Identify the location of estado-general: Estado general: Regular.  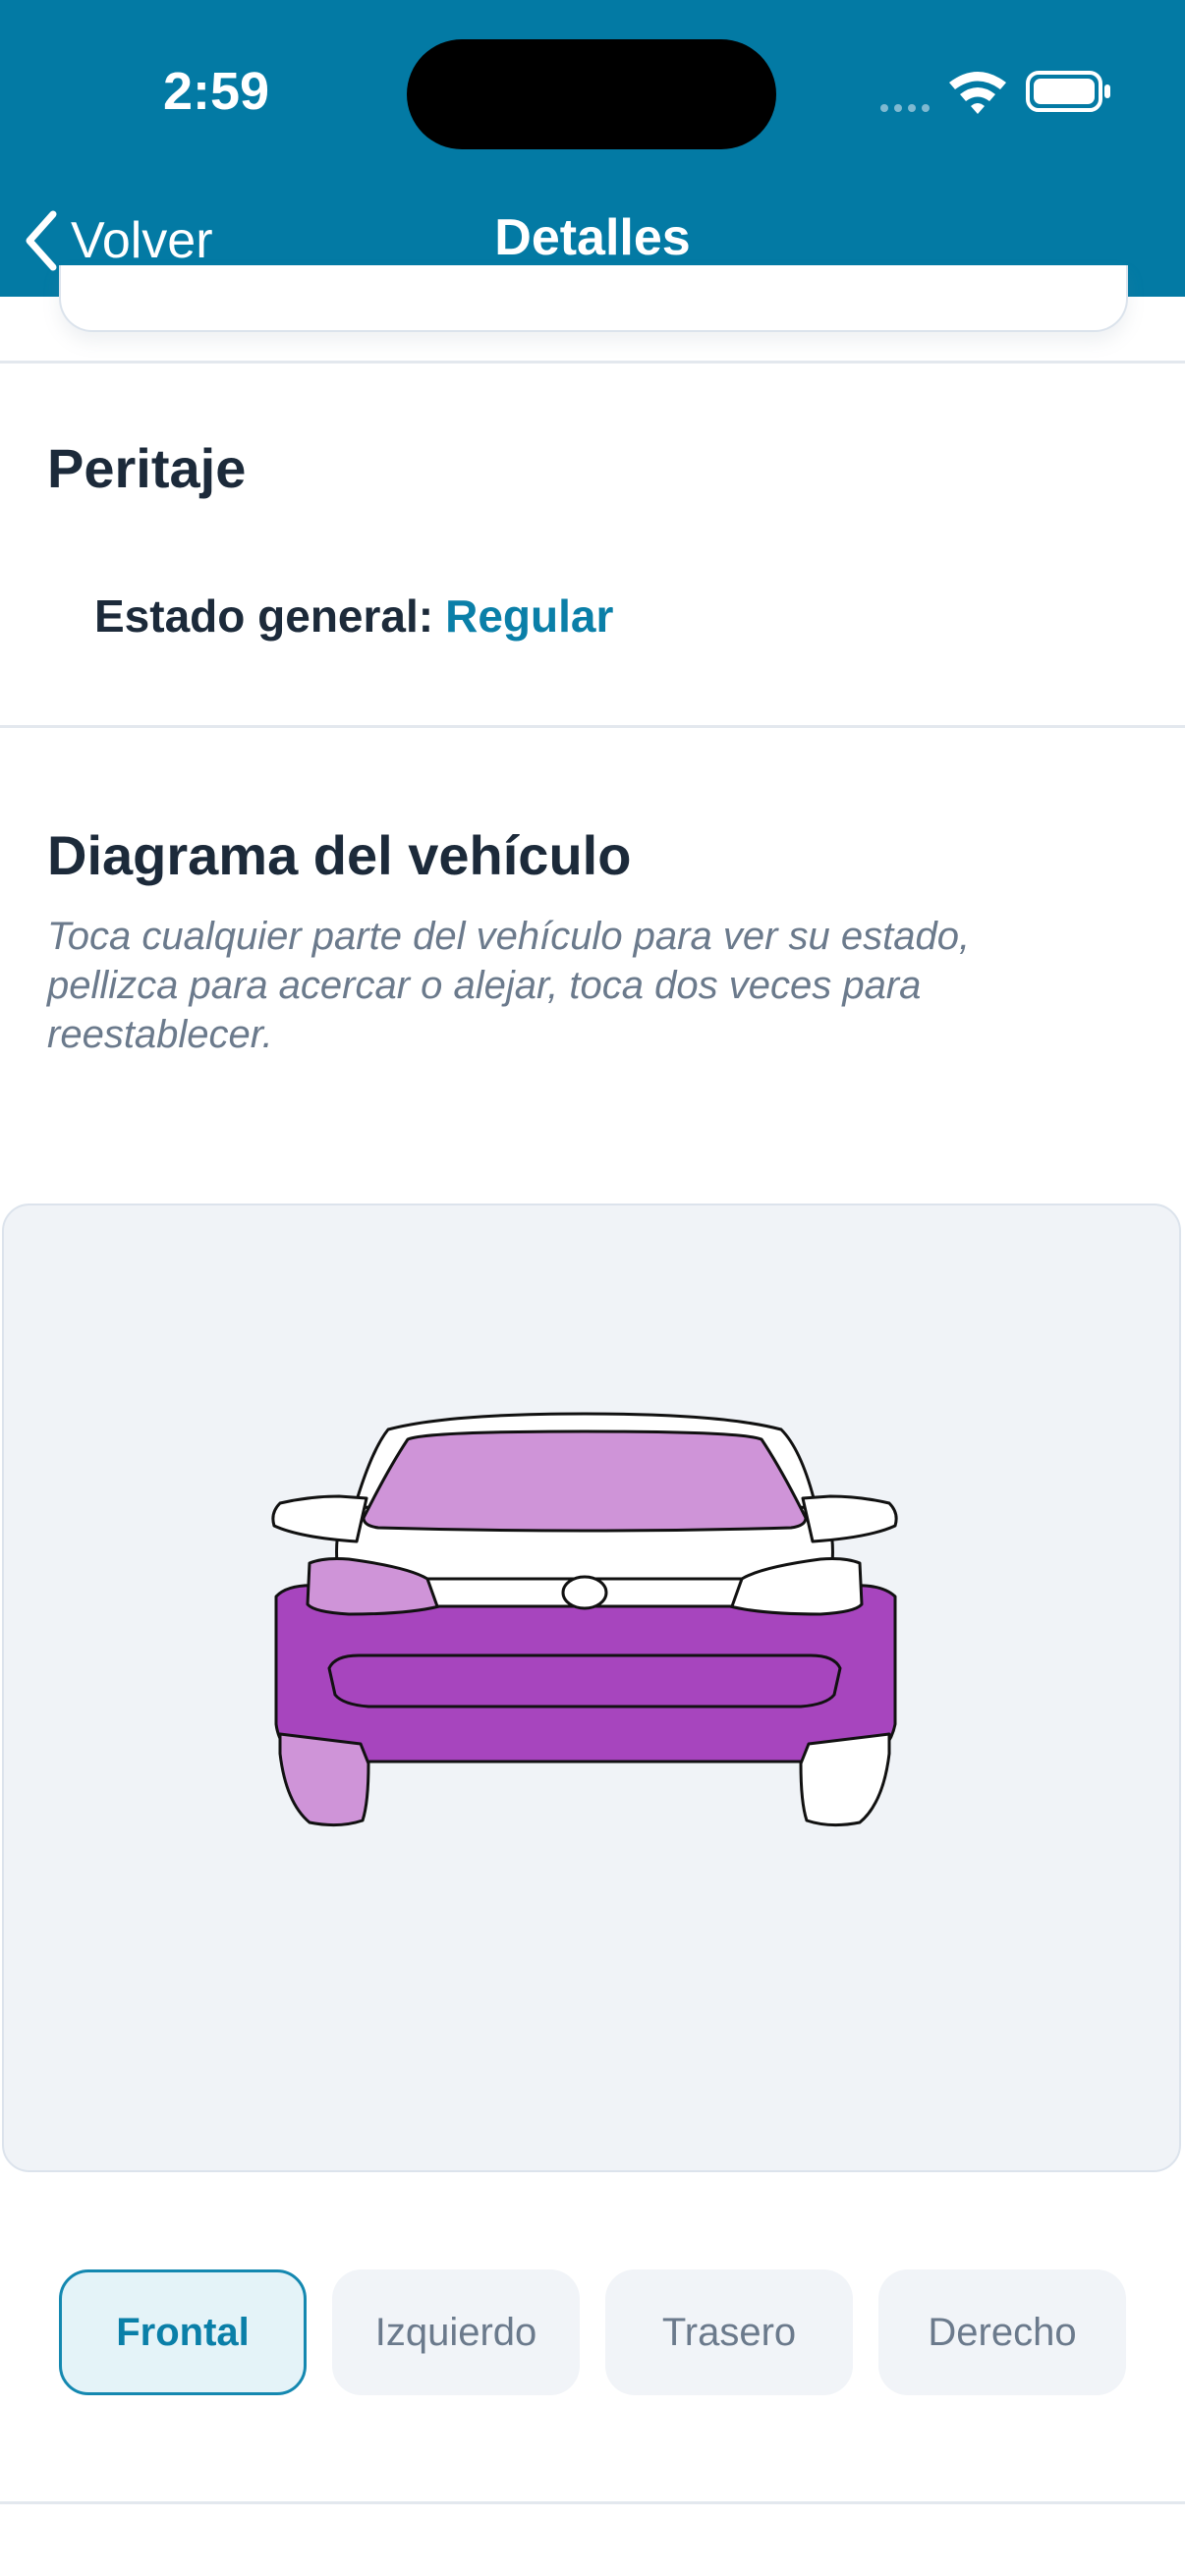
(353, 616).